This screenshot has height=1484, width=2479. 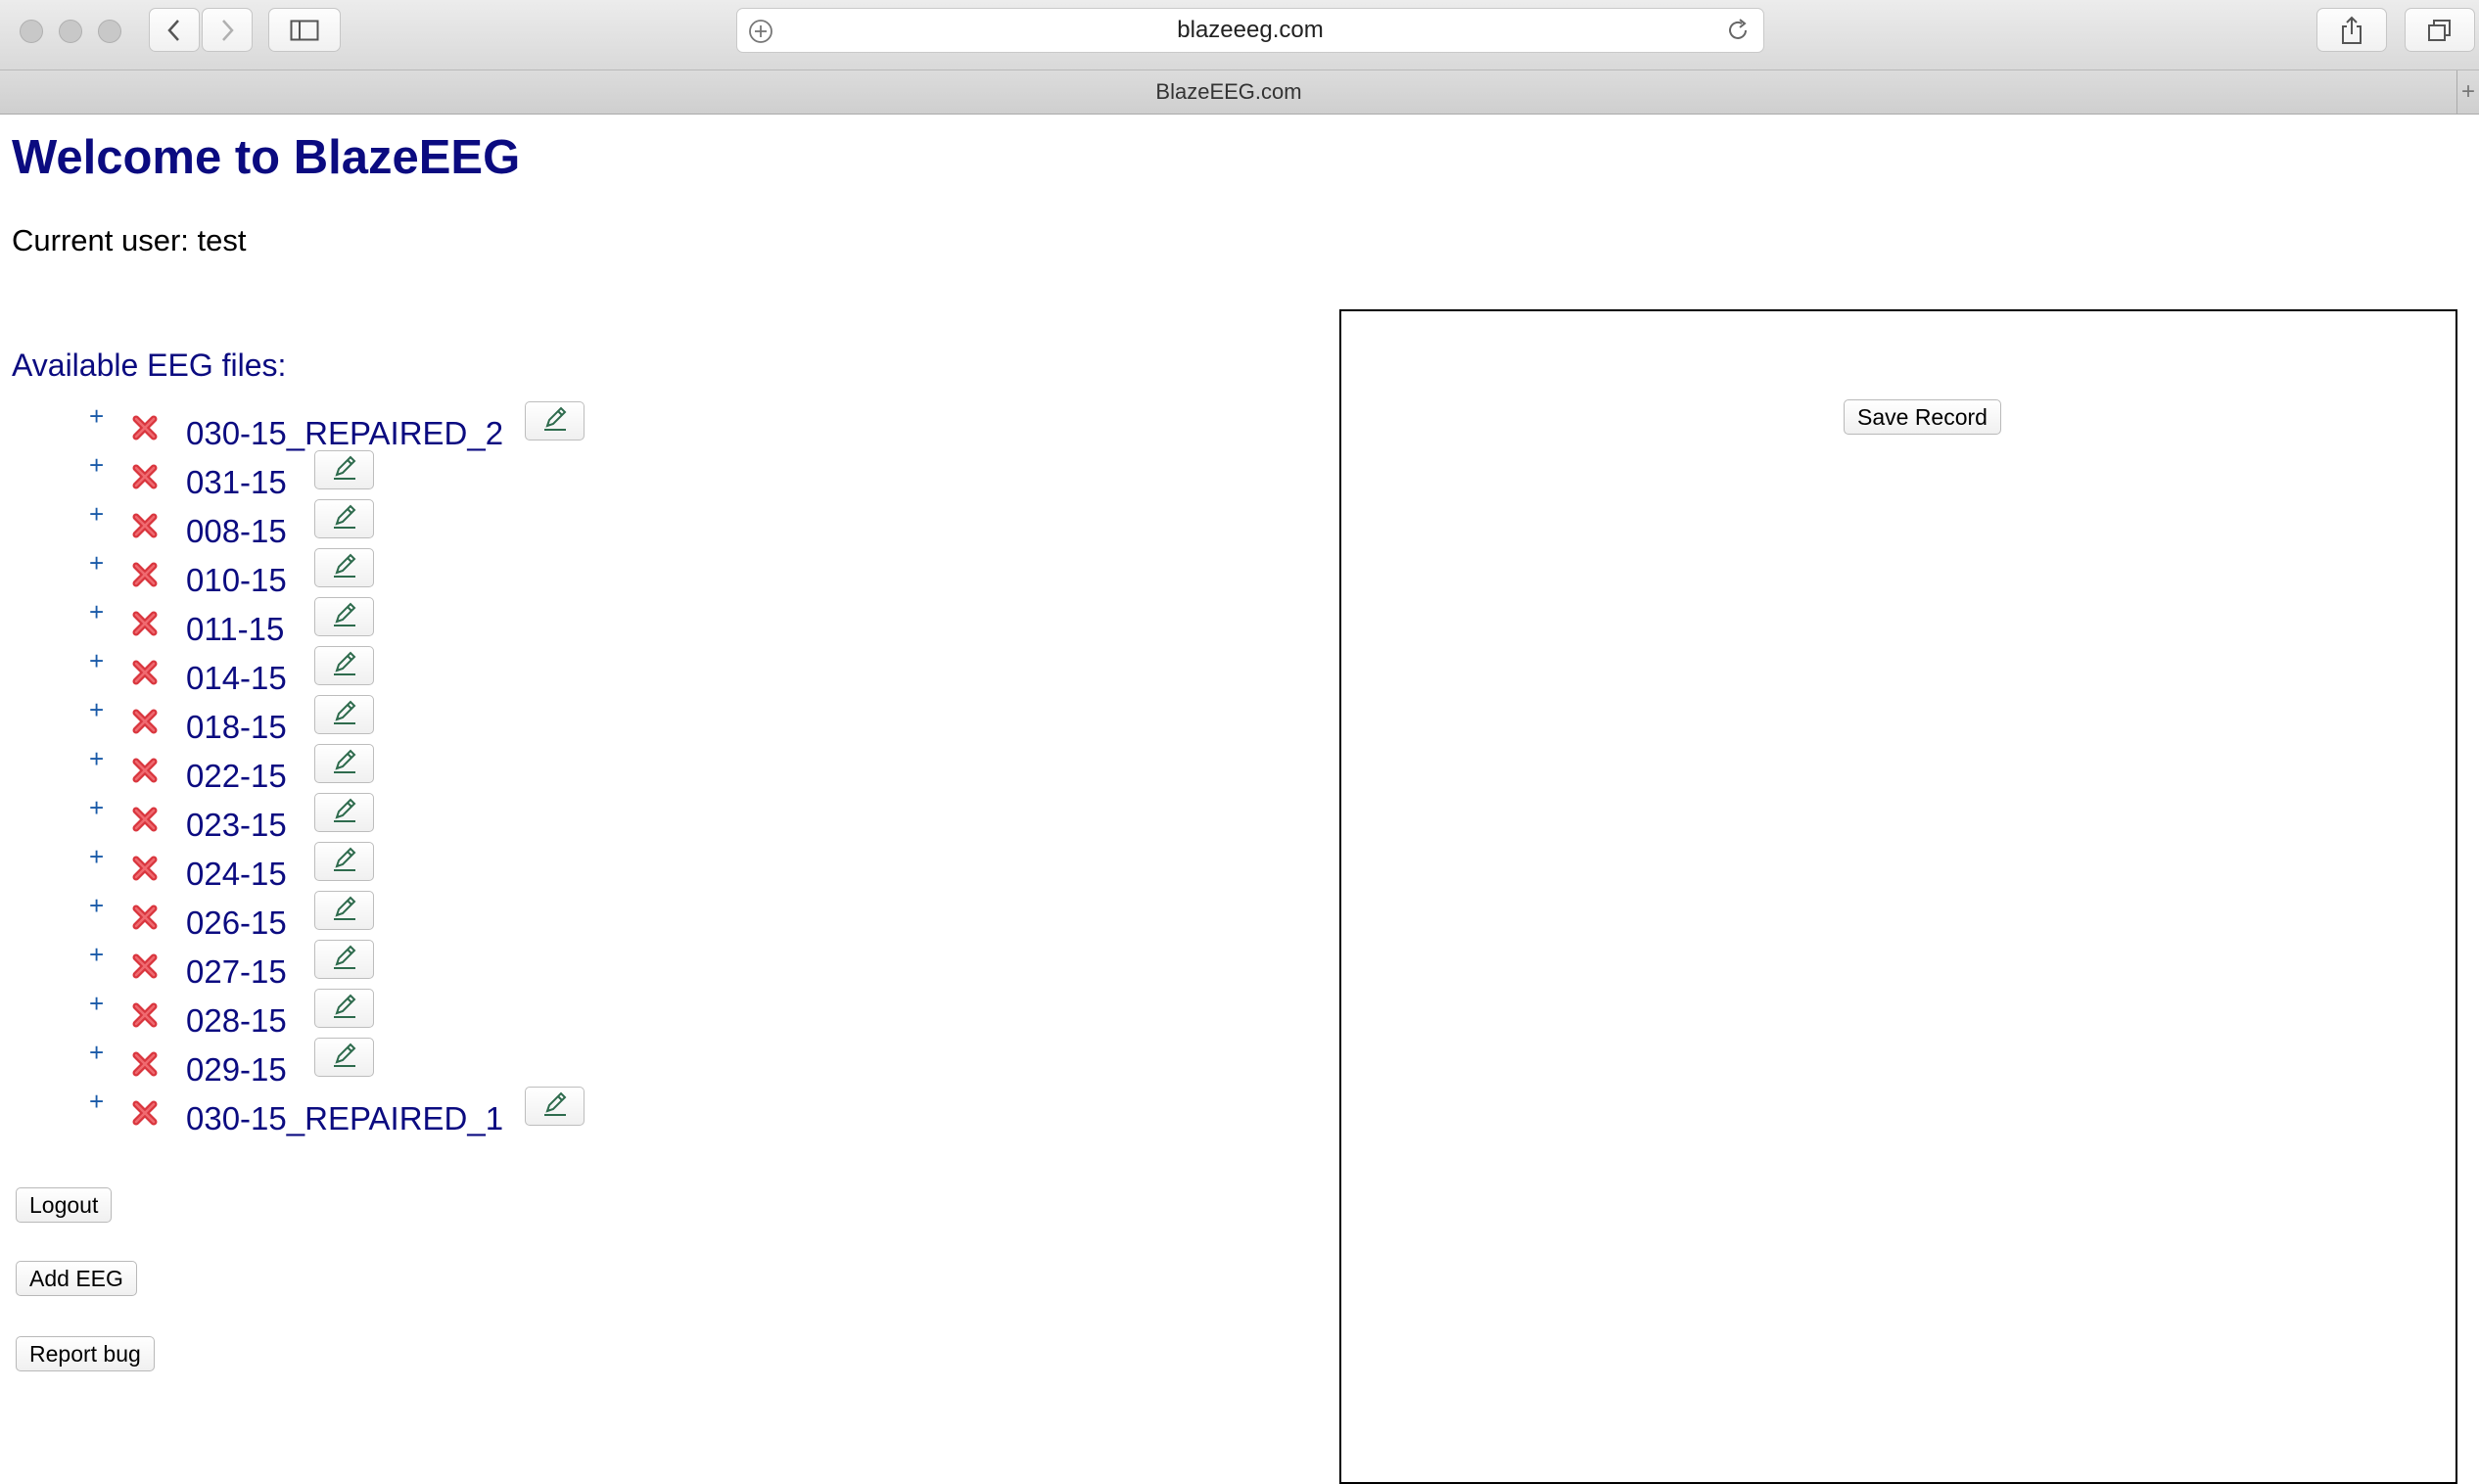 I want to click on sidebar-icon, so click(x=305, y=30).